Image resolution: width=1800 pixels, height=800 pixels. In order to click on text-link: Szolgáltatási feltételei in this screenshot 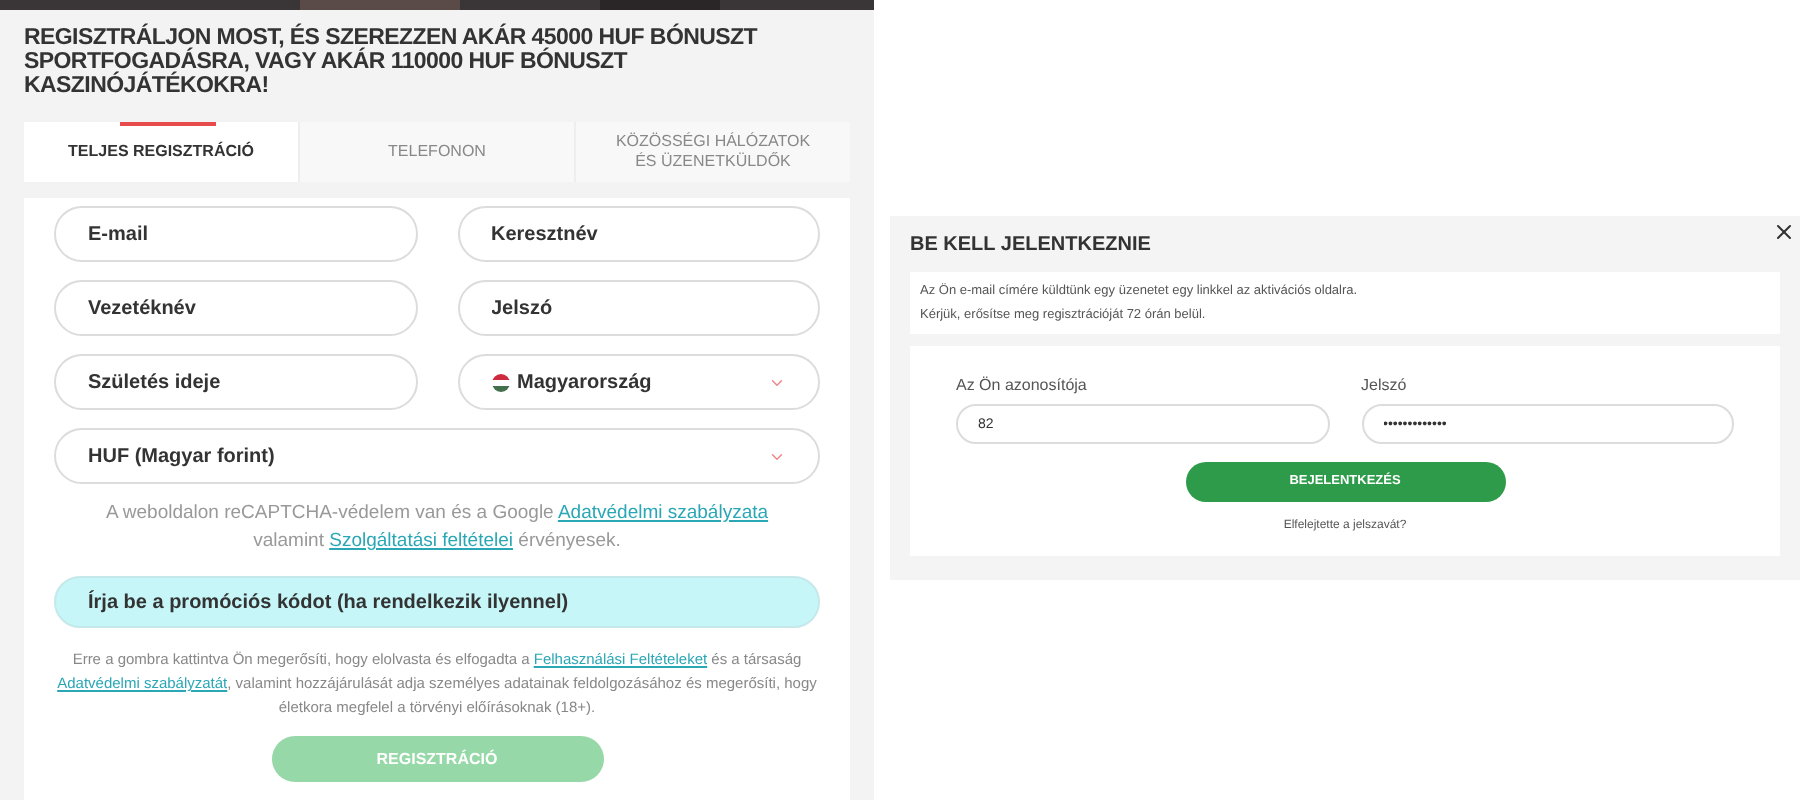, I will do `click(421, 541)`.